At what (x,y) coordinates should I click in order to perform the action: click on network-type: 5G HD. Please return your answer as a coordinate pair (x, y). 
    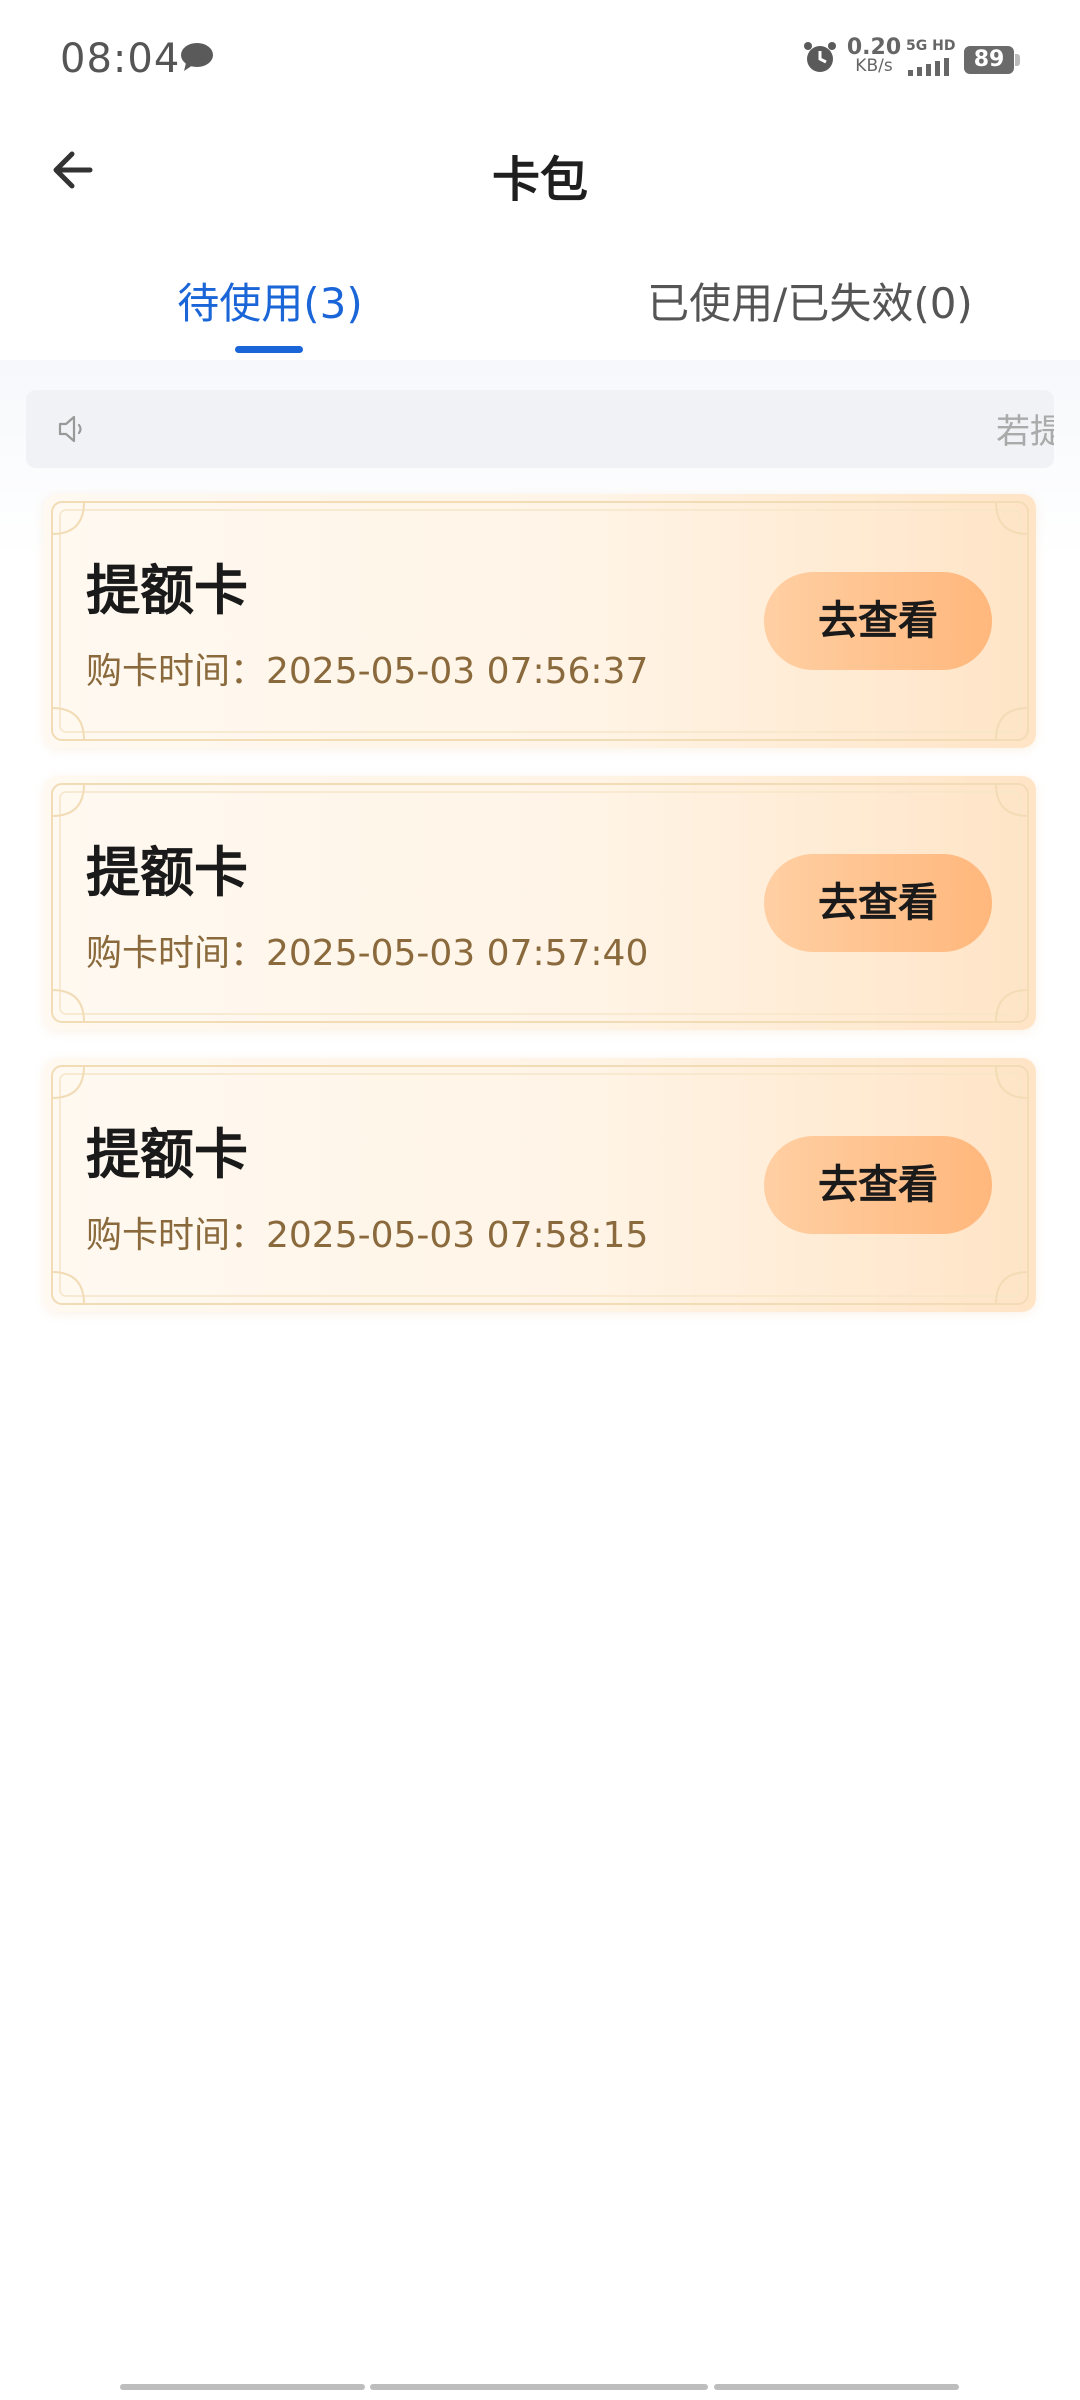
    Looking at the image, I should click on (931, 46).